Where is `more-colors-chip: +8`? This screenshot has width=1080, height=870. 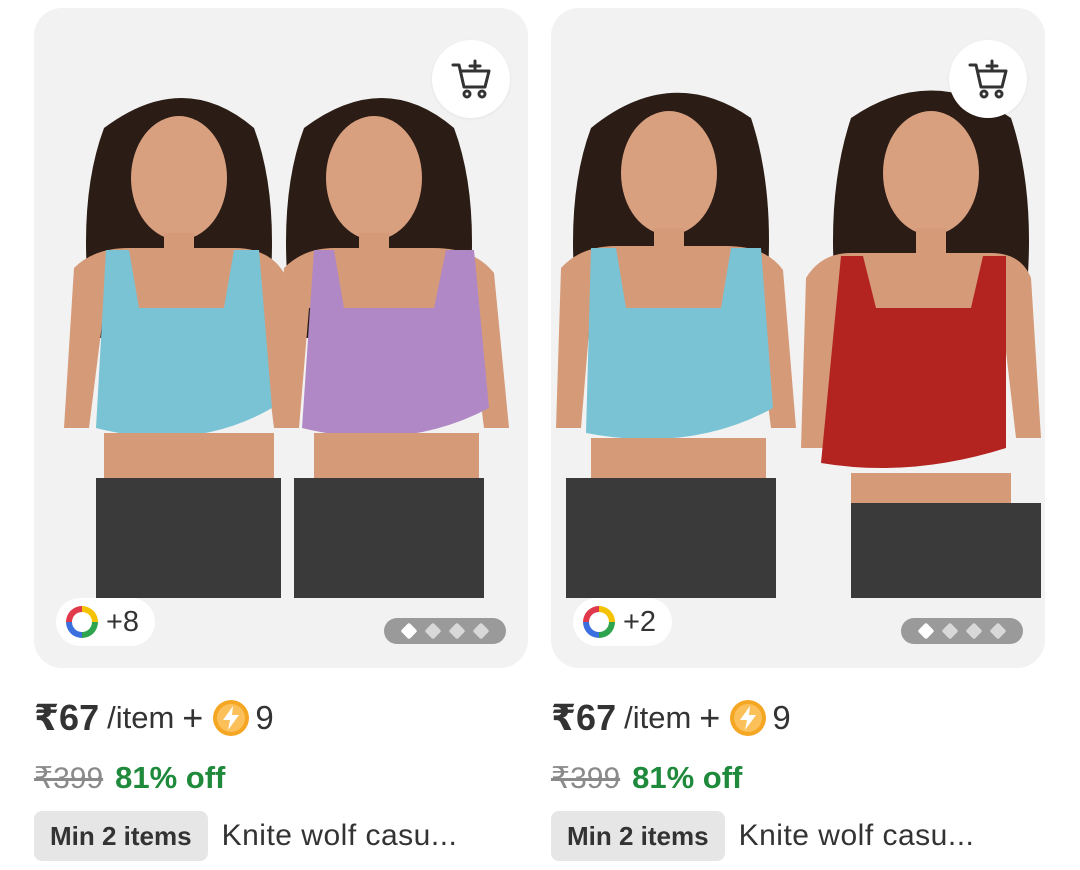 more-colors-chip: +8 is located at coordinates (106, 622).